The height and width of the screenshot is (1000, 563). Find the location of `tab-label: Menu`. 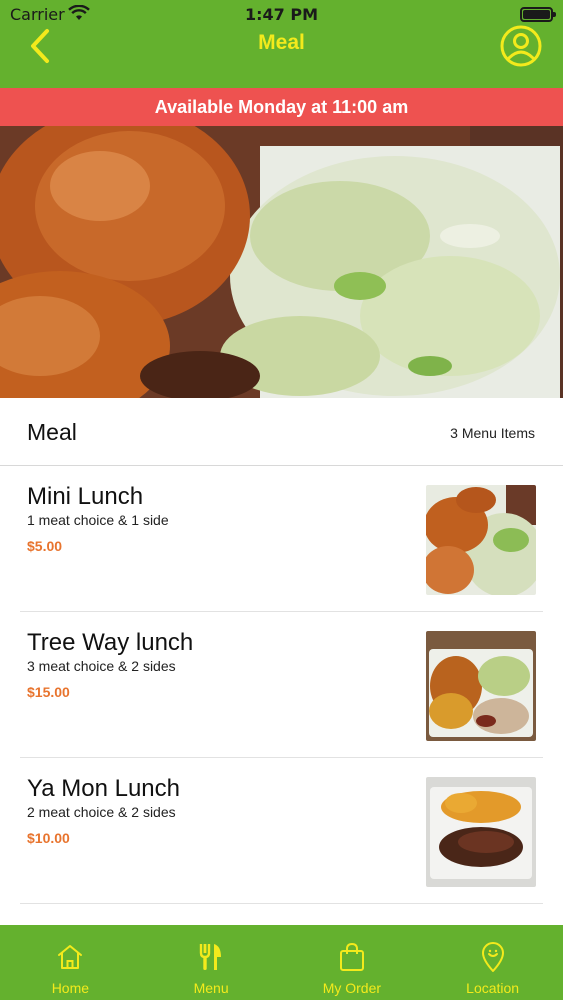

tab-label: Menu is located at coordinates (211, 988).